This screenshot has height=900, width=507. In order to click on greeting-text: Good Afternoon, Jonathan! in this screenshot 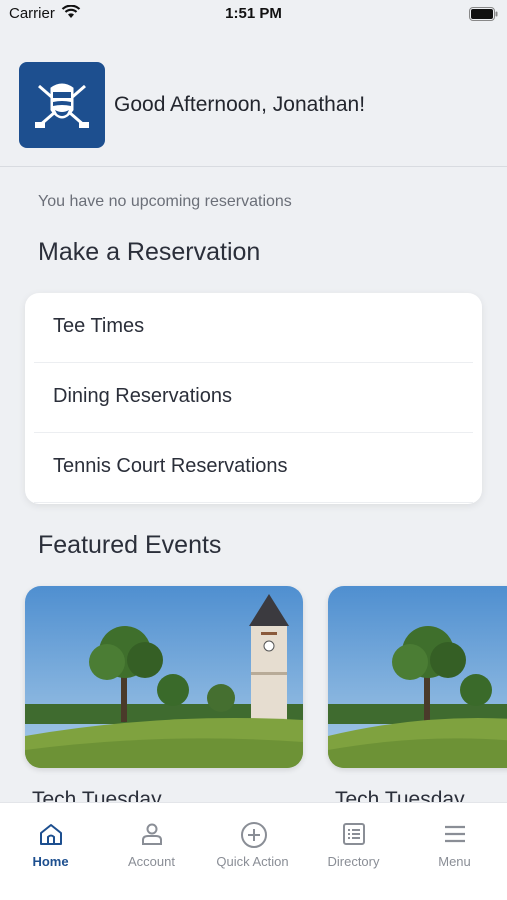, I will do `click(240, 104)`.